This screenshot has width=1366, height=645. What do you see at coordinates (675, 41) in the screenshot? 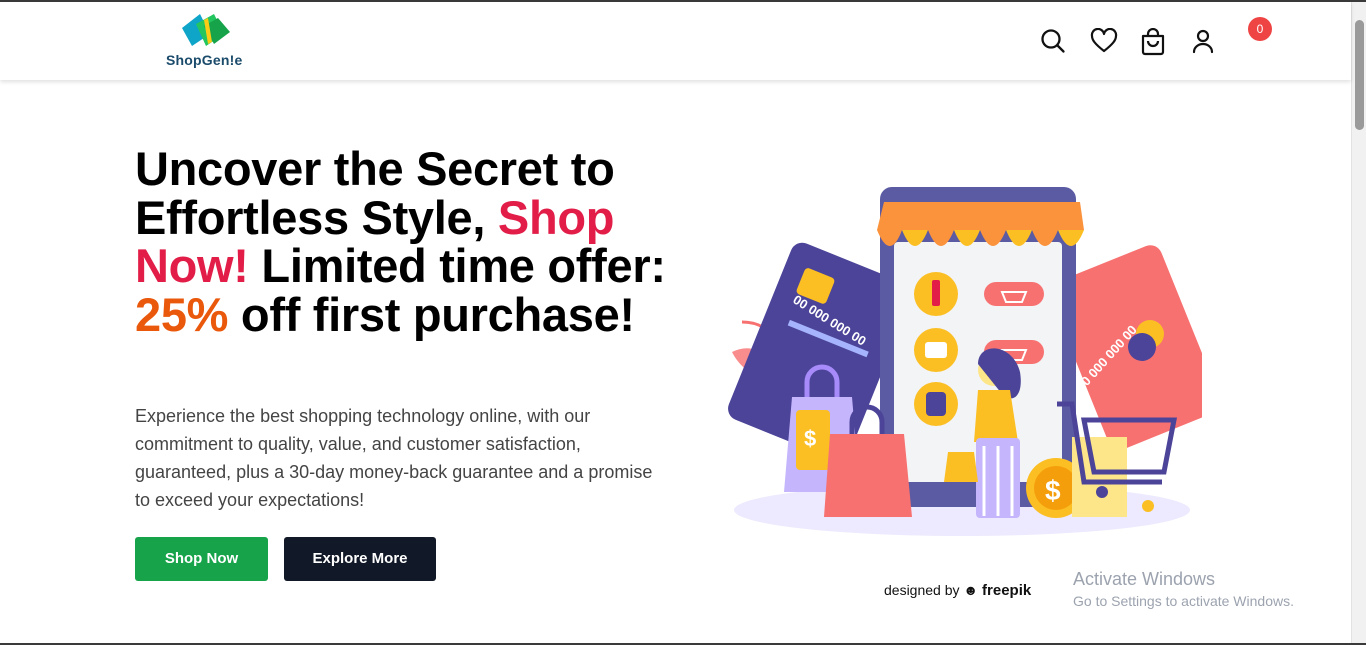
I see `site-header: ShopGen!e 0` at bounding box center [675, 41].